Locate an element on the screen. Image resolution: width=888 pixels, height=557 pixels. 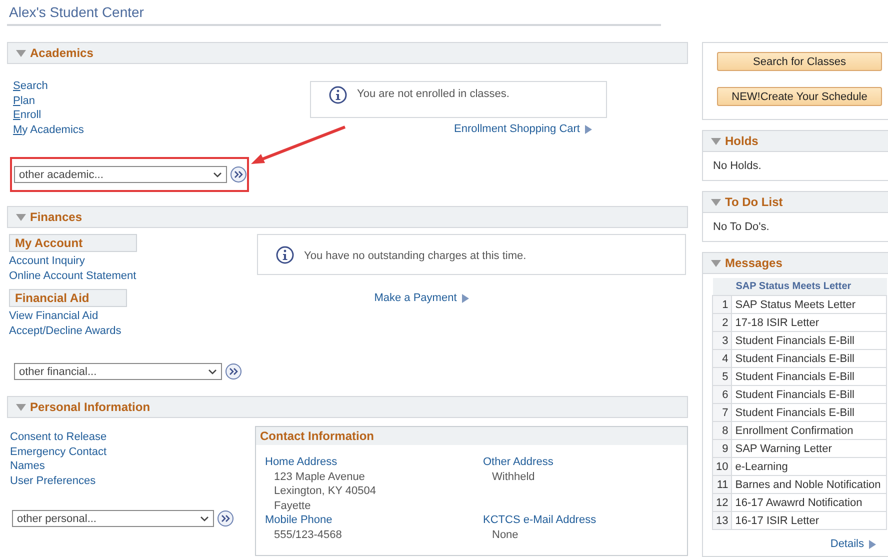
payment-link: Make a Payment is located at coordinates (421, 298).